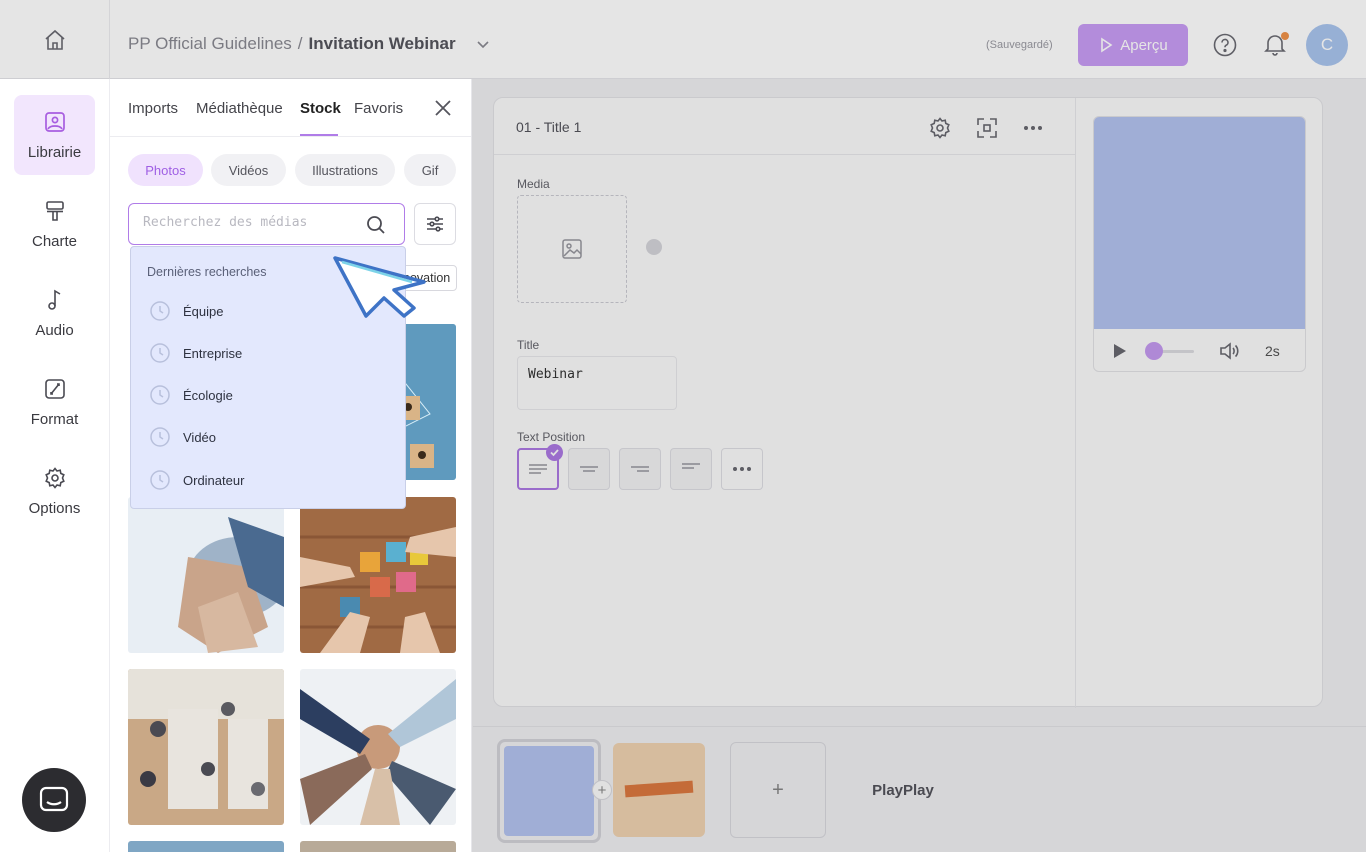  I want to click on slide-settings-icon, so click(940, 128).